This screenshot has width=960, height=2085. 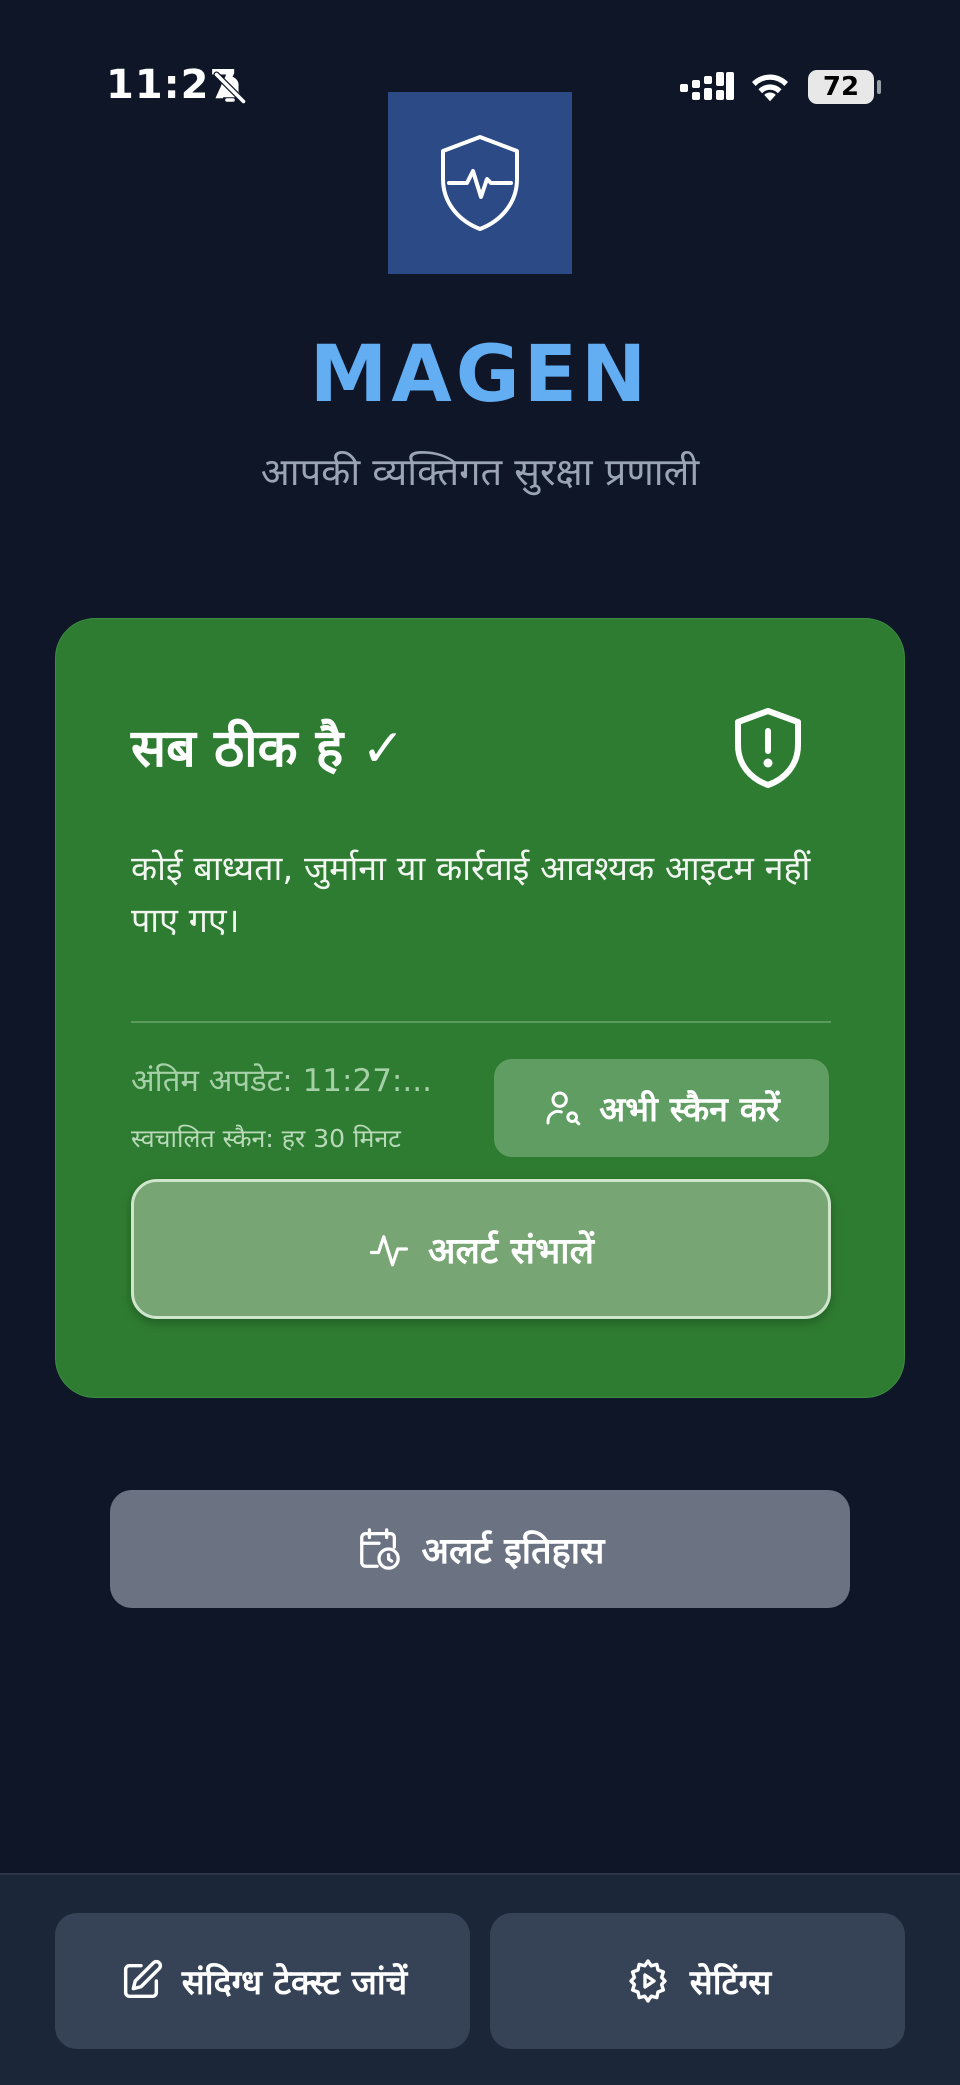 I want to click on battery-tip, so click(x=879, y=87).